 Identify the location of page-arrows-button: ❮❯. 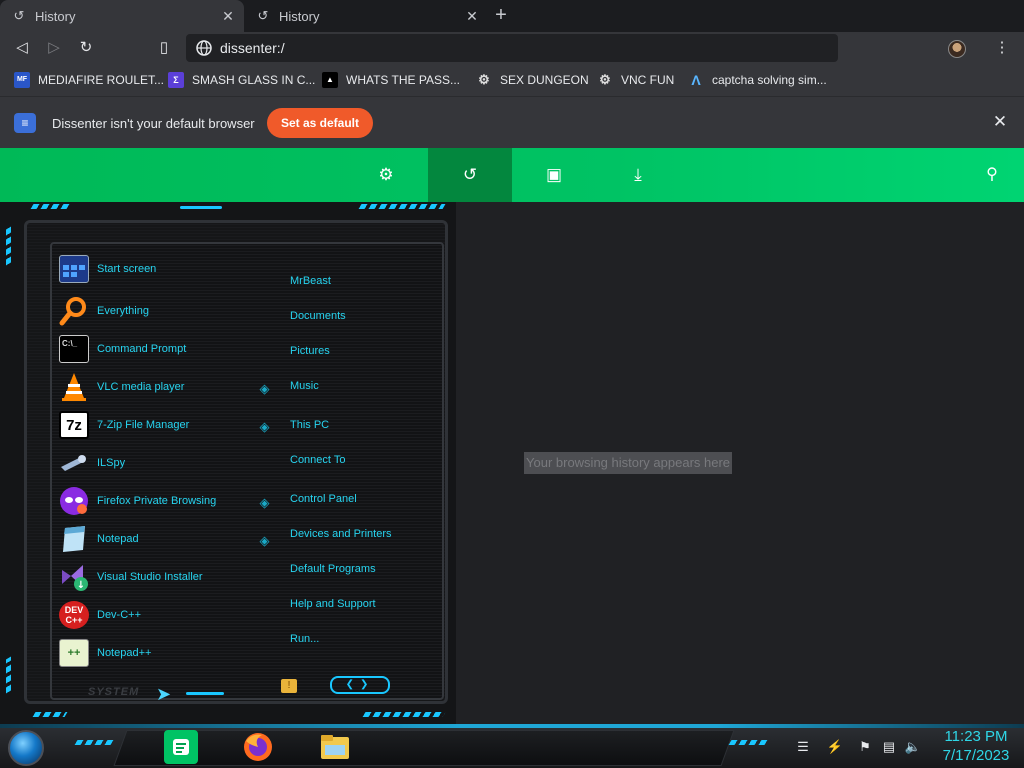
(360, 685).